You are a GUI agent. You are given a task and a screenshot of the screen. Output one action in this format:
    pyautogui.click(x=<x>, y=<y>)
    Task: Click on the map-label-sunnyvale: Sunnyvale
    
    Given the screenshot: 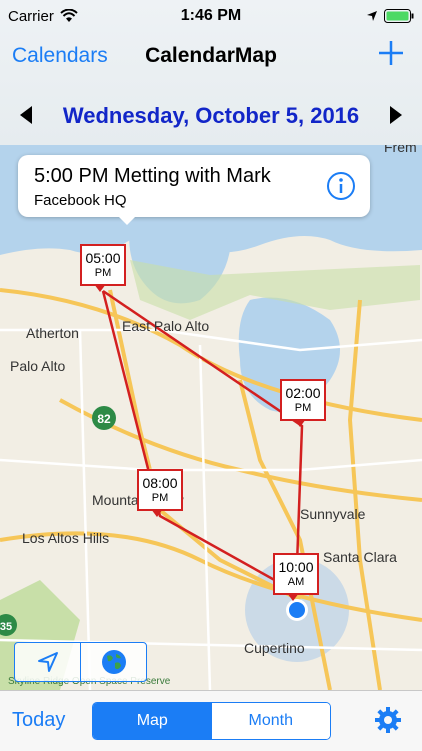 What is the action you would take?
    pyautogui.click(x=333, y=514)
    